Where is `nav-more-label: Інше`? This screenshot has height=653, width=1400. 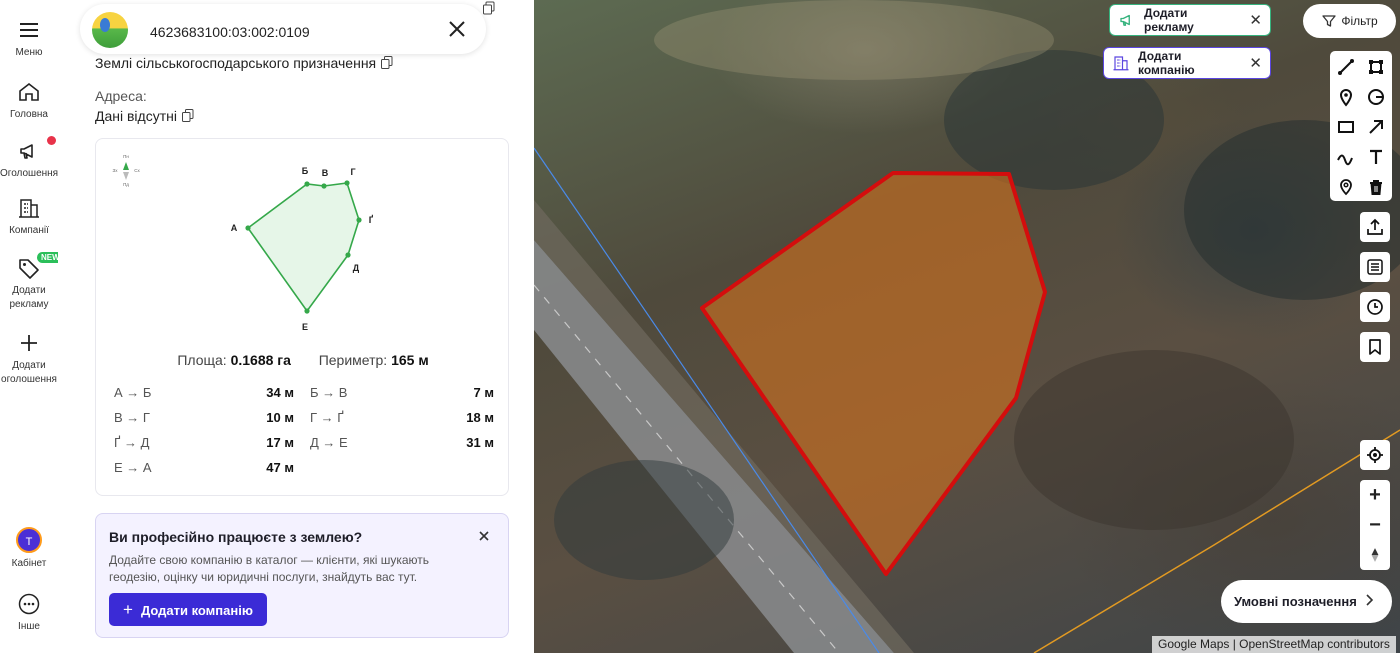 nav-more-label: Інше is located at coordinates (29, 626).